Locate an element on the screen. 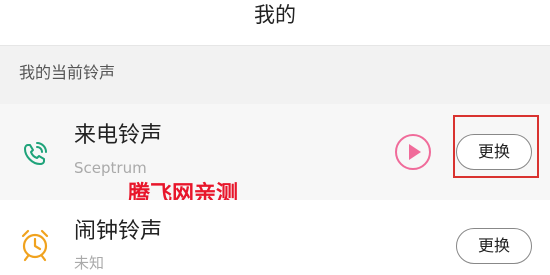 The width and height of the screenshot is (550, 275). page-title: 我的 is located at coordinates (275, 15).